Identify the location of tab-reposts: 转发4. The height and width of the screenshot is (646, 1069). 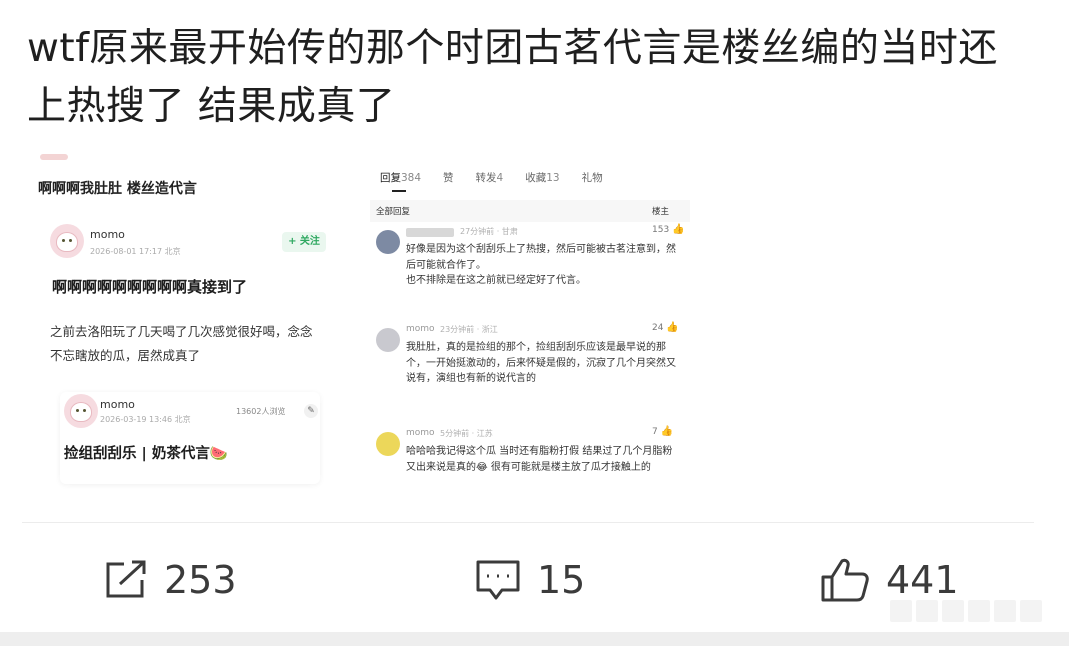
(490, 177).